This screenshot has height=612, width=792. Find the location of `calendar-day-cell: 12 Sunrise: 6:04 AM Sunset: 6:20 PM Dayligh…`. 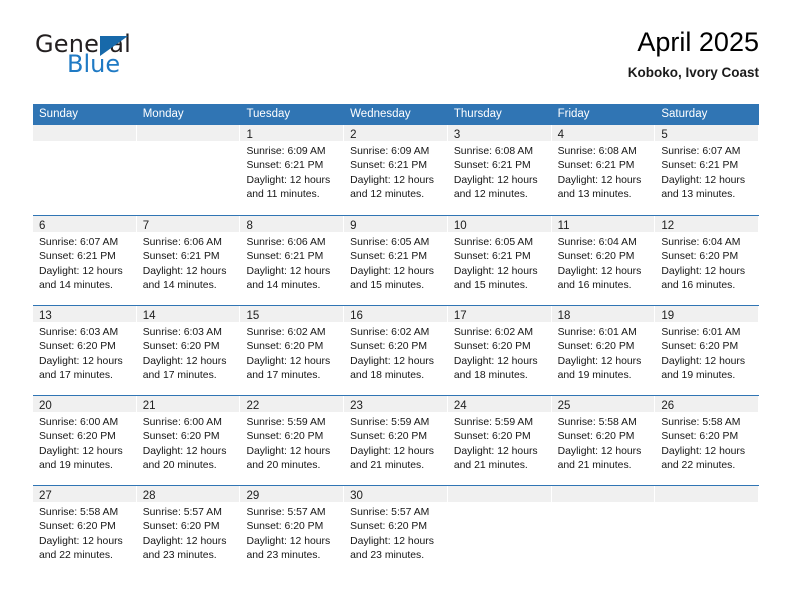

calendar-day-cell: 12 Sunrise: 6:04 AM Sunset: 6:20 PM Dayligh… is located at coordinates (707, 260).